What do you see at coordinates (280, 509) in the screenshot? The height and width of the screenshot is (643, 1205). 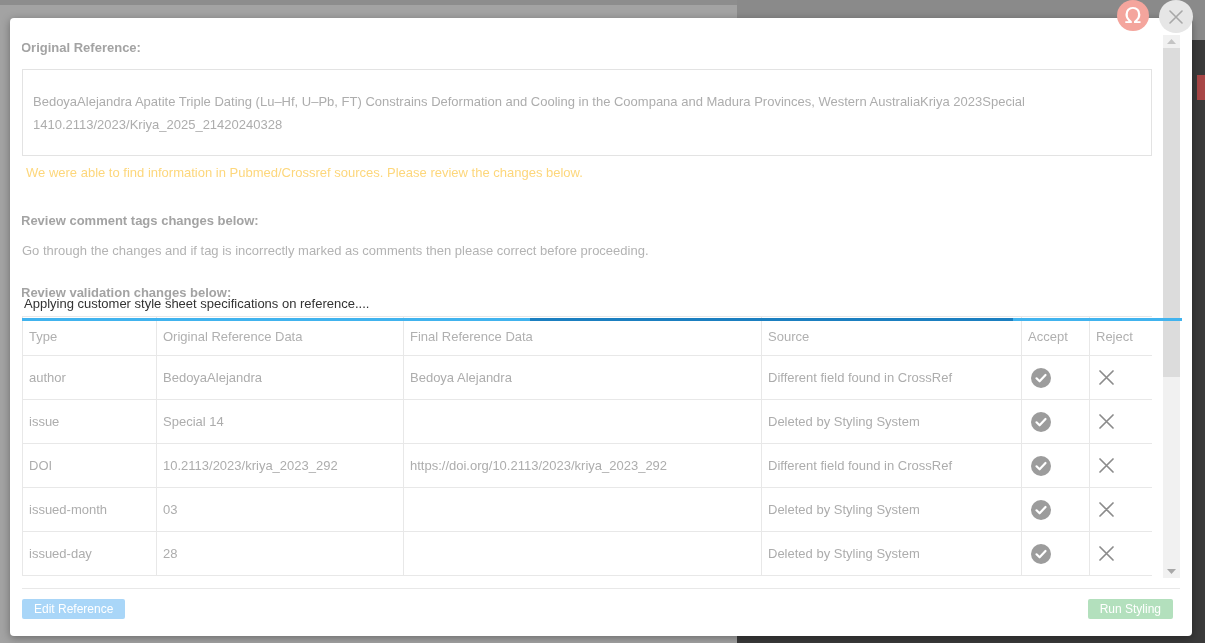 I see `table-cell: 03` at bounding box center [280, 509].